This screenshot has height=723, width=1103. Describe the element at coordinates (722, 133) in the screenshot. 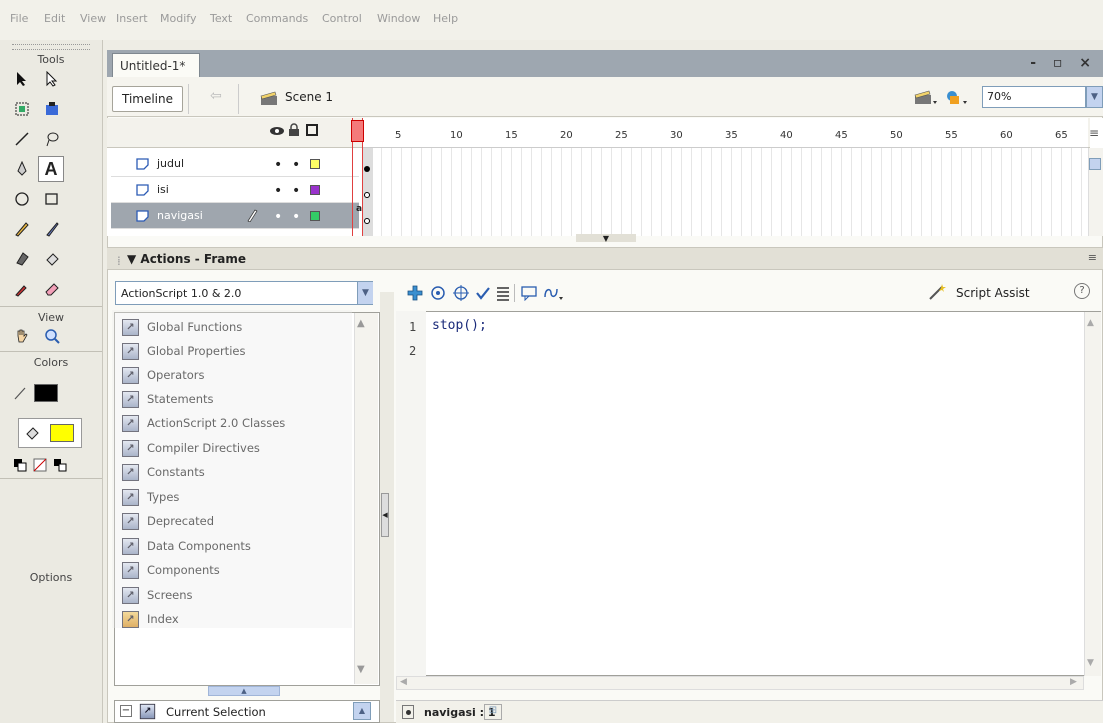

I see `timeline-ruler: 1 5 10 15 20 25 30 35 40 45 50 55 60 65` at that location.